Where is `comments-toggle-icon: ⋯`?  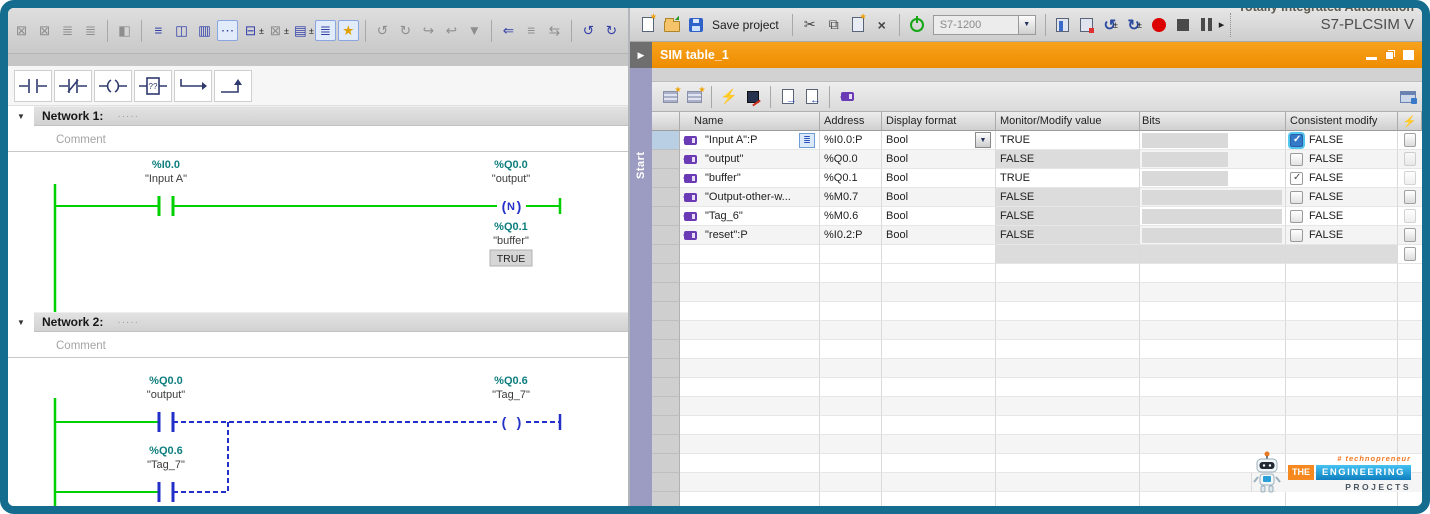 comments-toggle-icon: ⋯ is located at coordinates (227, 30).